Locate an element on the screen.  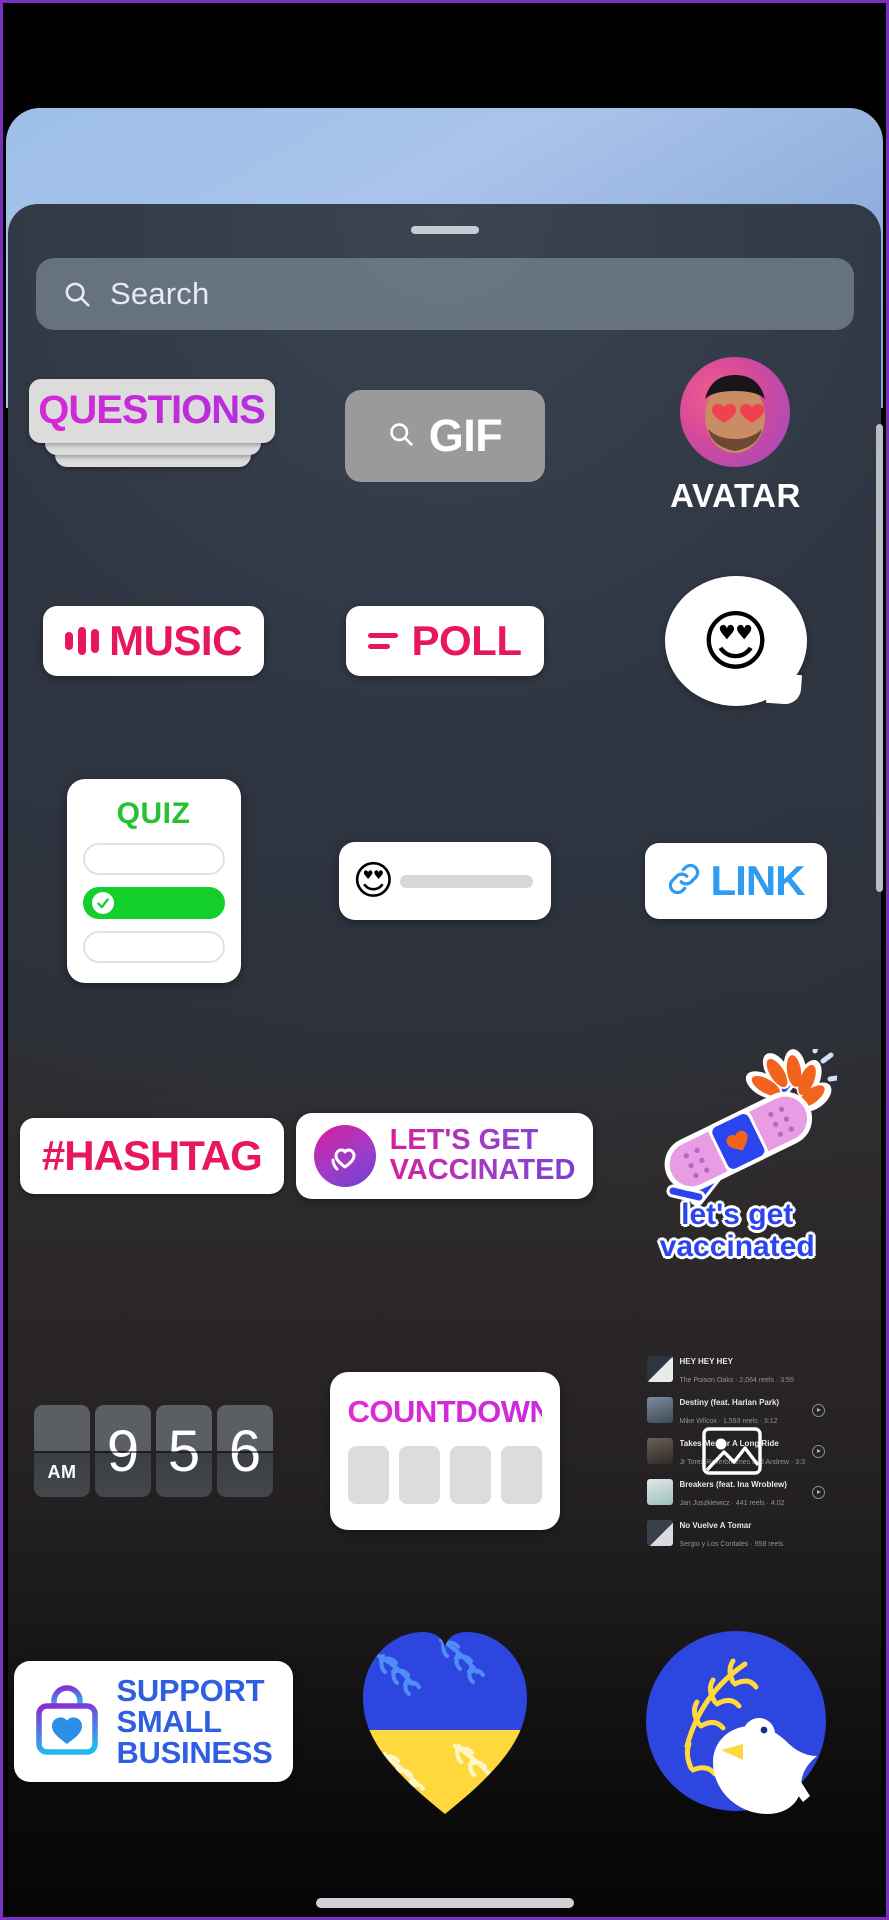
emoji-slider-sticker: 😍 is located at coordinates (444, 881).